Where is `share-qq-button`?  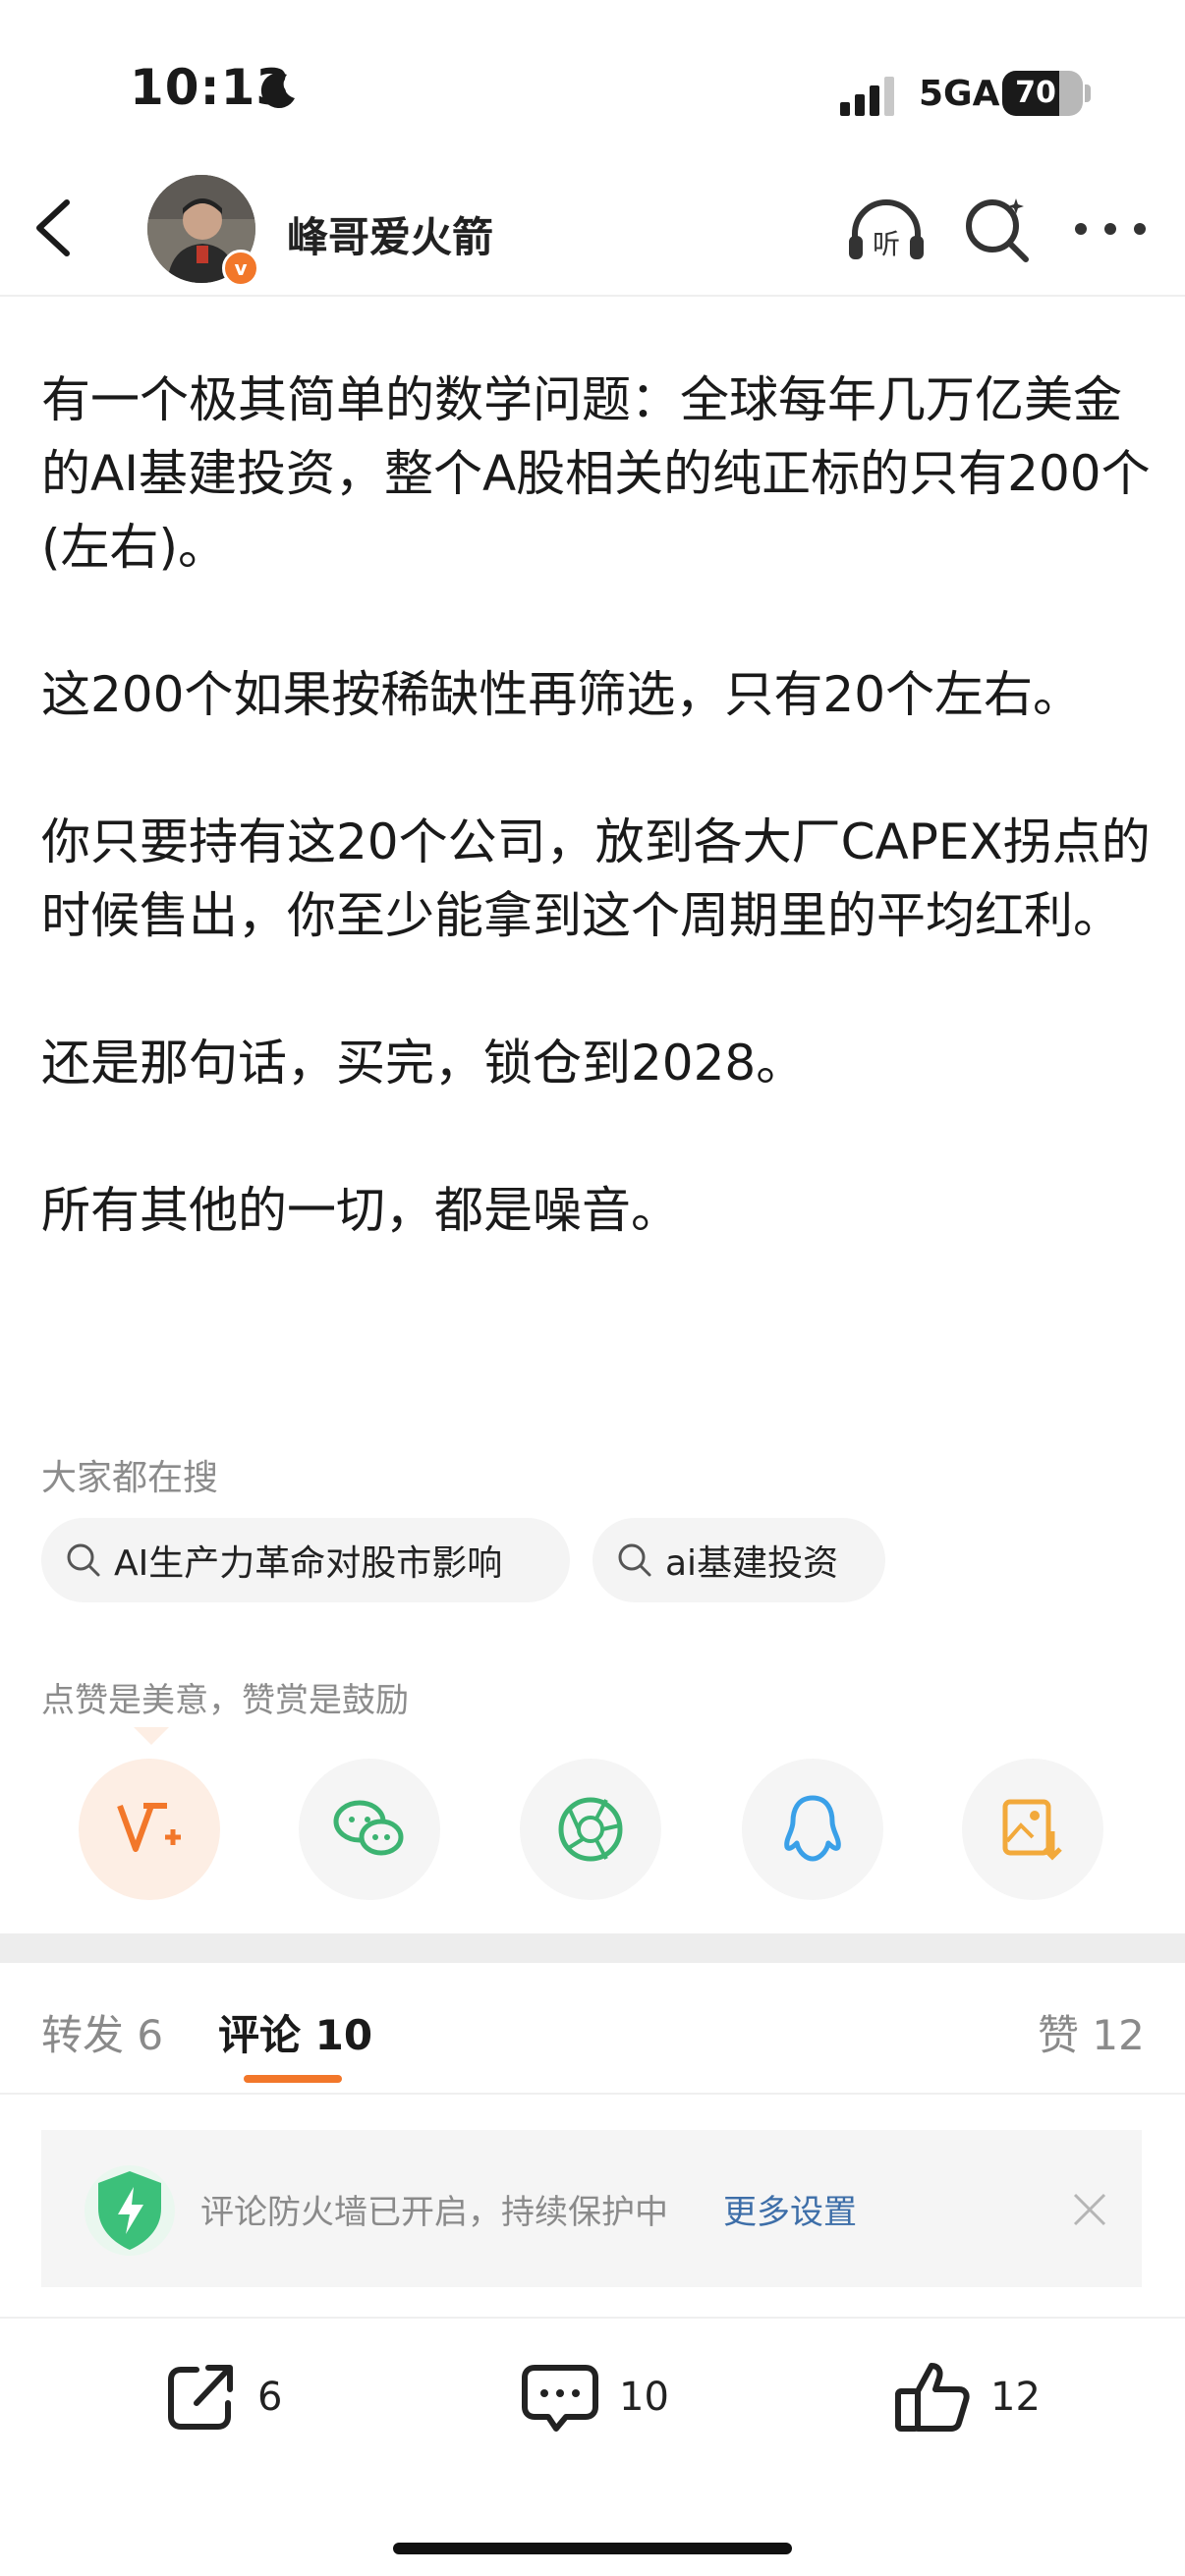 share-qq-button is located at coordinates (813, 1829).